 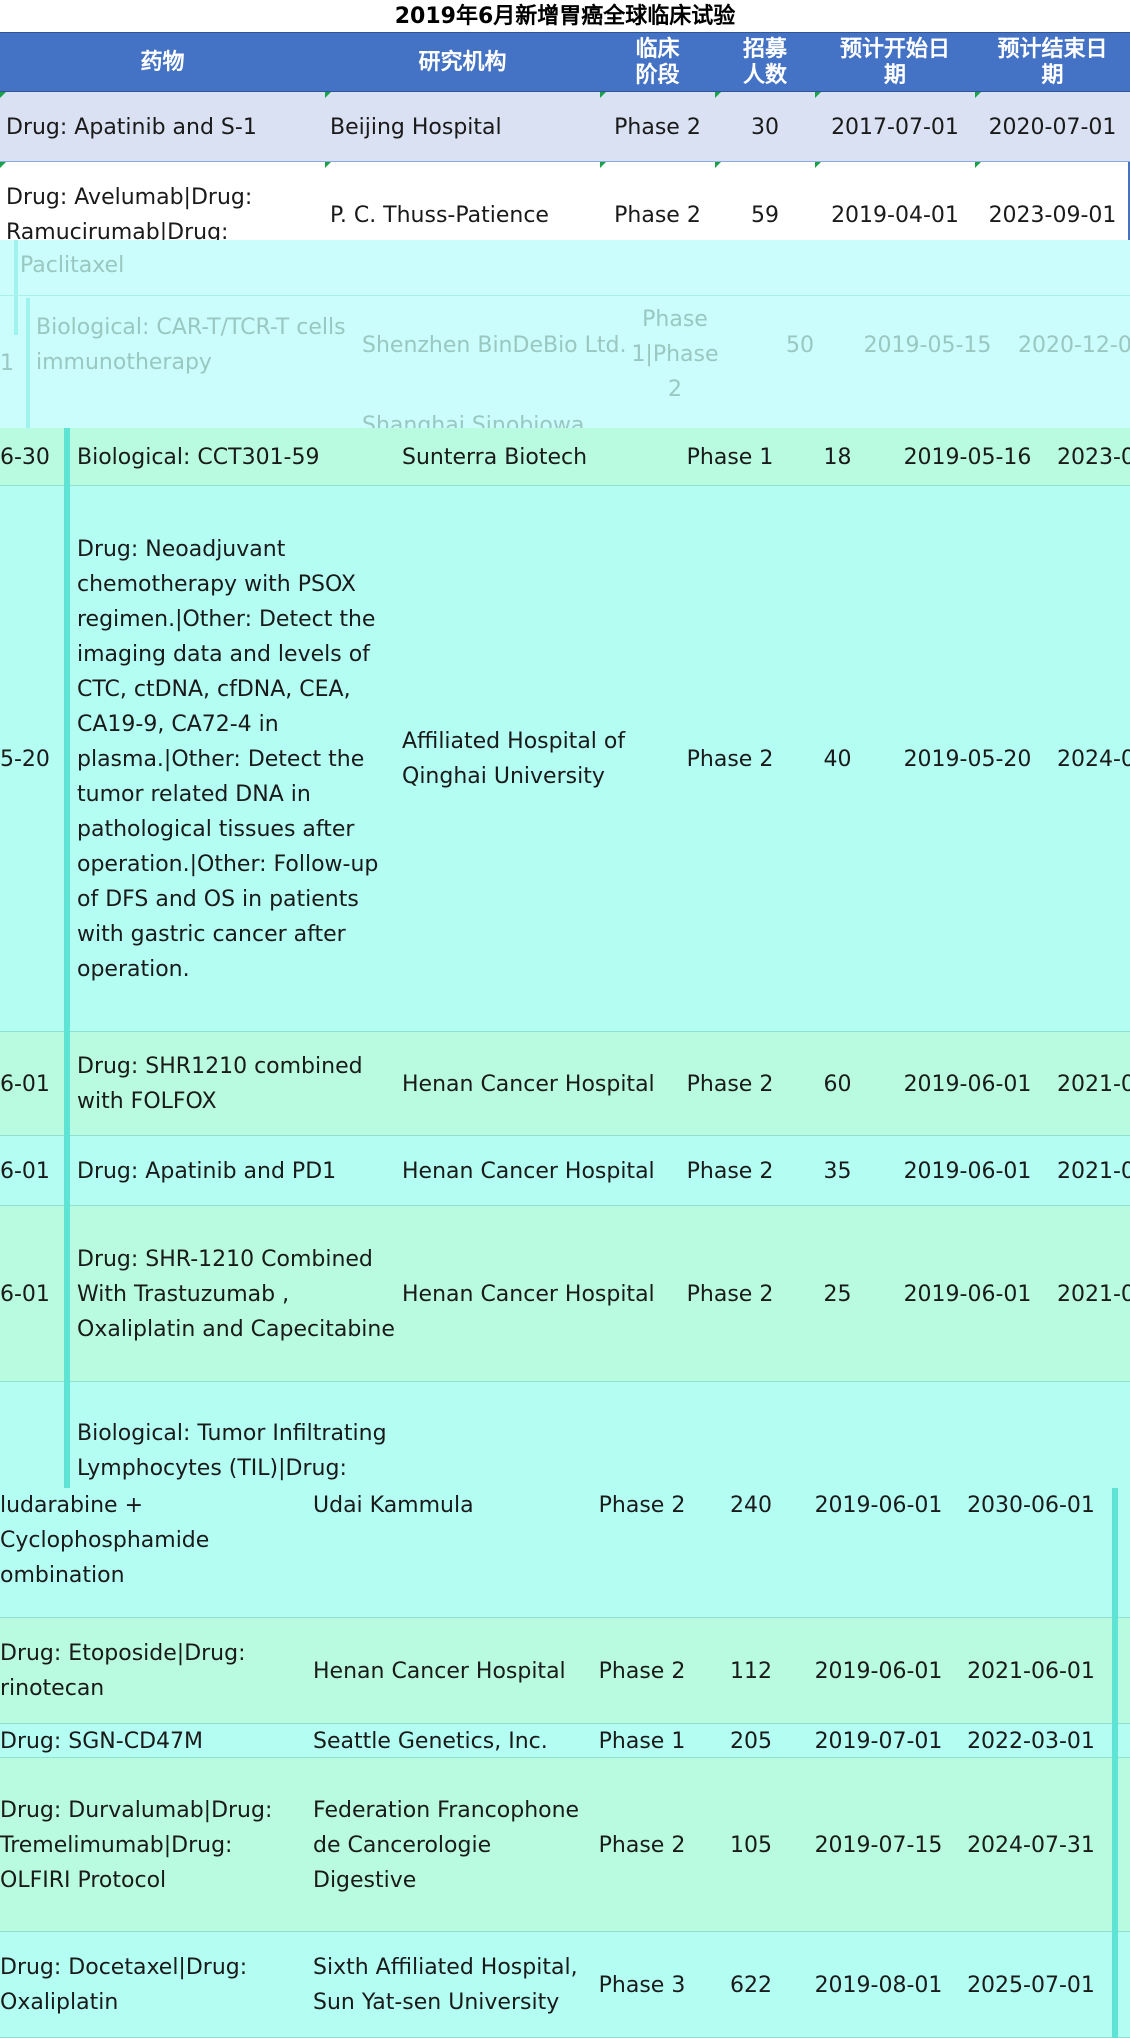 I want to click on cell-enroll: 18, so click(x=837, y=457).